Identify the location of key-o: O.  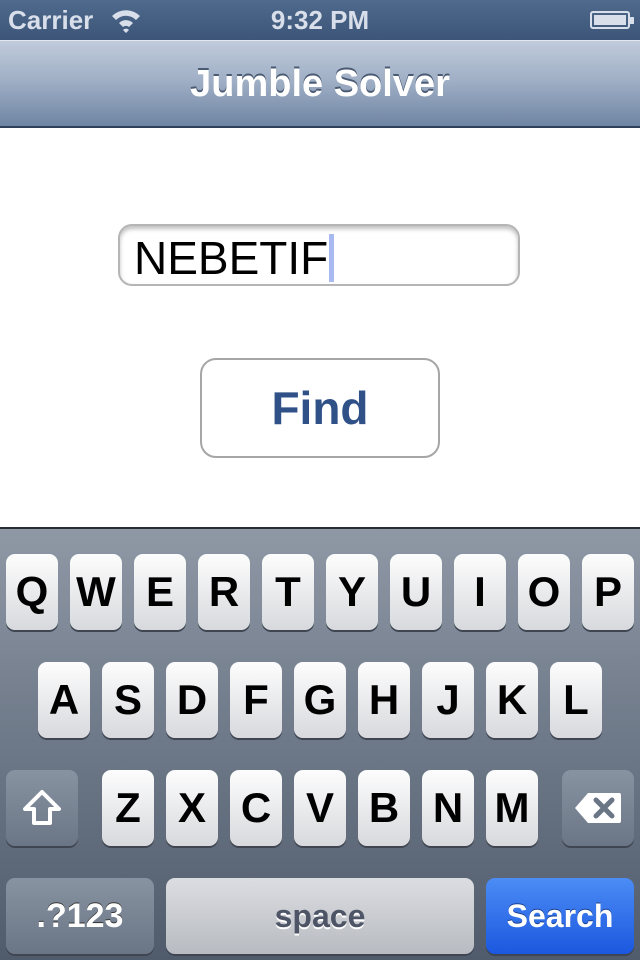
(544, 592).